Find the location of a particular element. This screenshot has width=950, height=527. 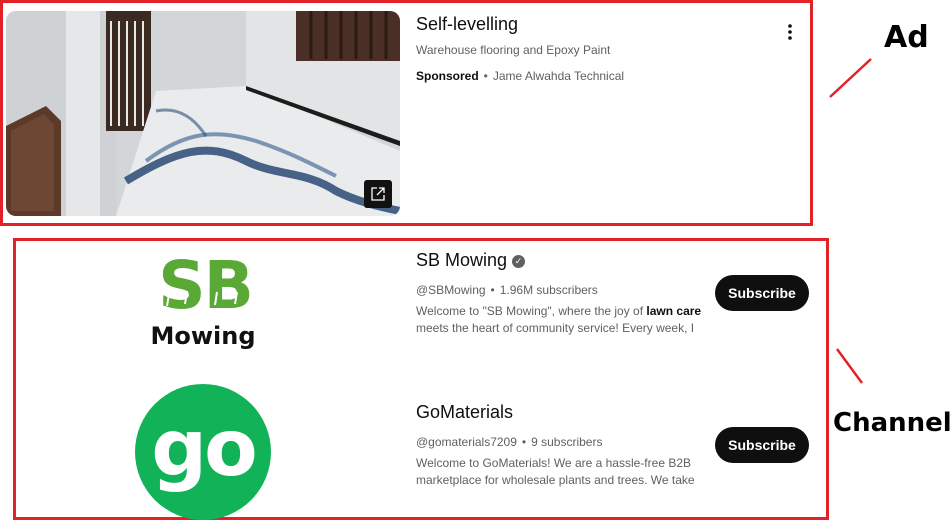

channel-meta-gomaterials: @gomaterials7209 • 9 subscribers is located at coordinates (509, 442).